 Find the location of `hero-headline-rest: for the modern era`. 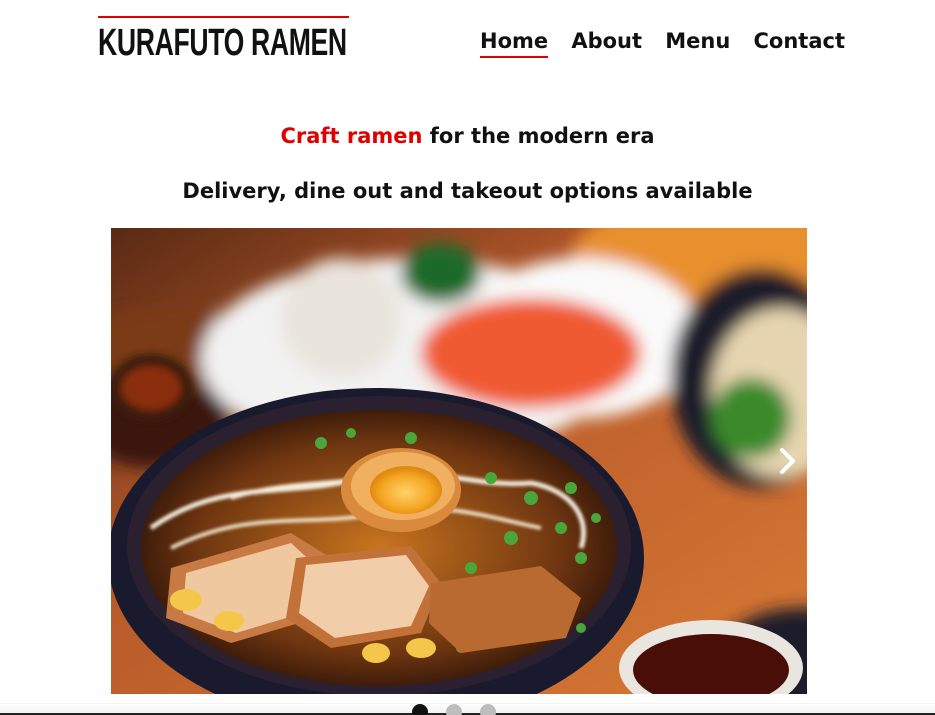

hero-headline-rest: for the modern era is located at coordinates (538, 136).